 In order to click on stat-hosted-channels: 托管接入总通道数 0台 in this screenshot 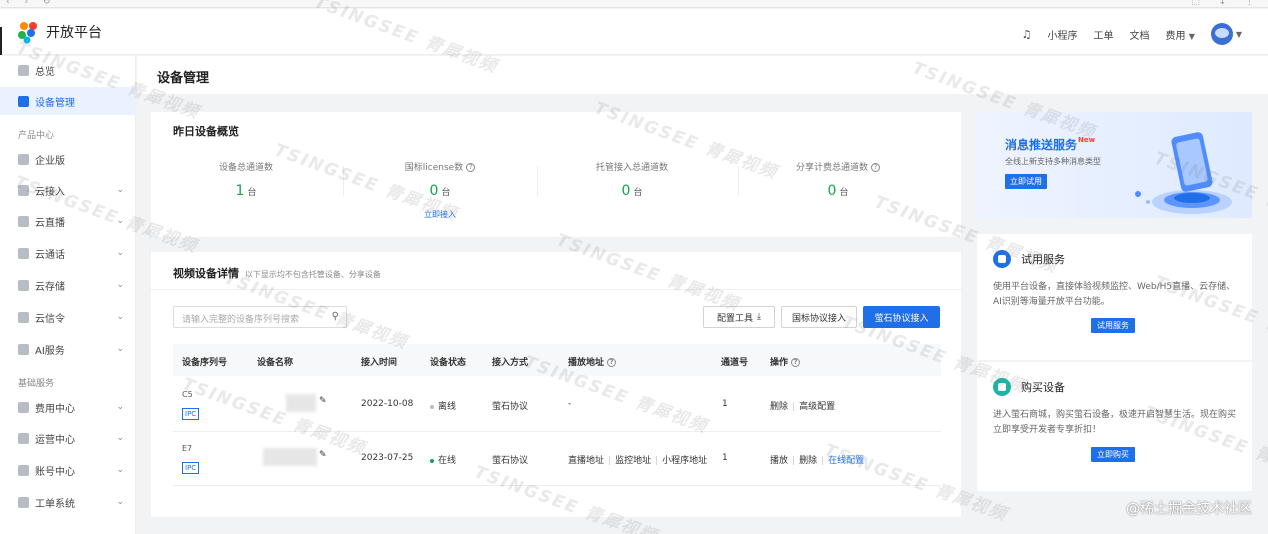, I will do `click(632, 179)`.